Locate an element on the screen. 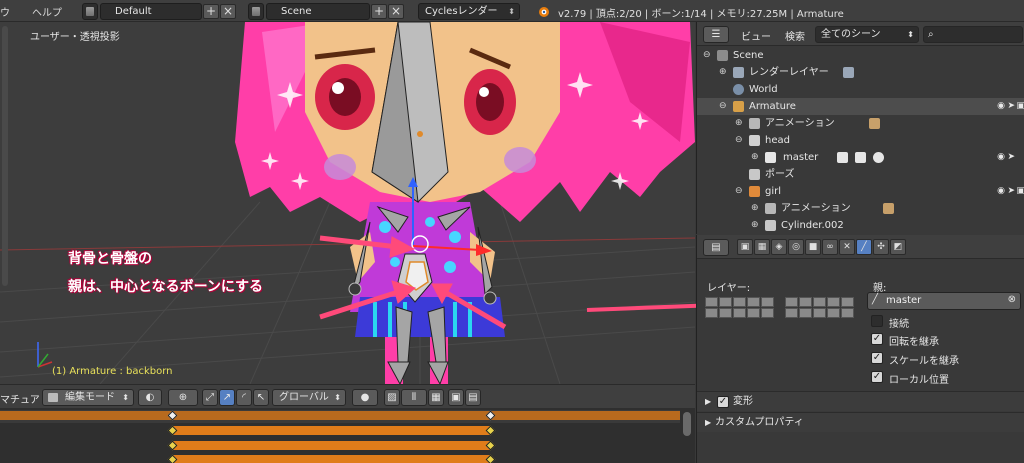 This screenshot has width=1024, height=463. transform-panel-header: ▶ ✓ 変形 is located at coordinates (860, 401).